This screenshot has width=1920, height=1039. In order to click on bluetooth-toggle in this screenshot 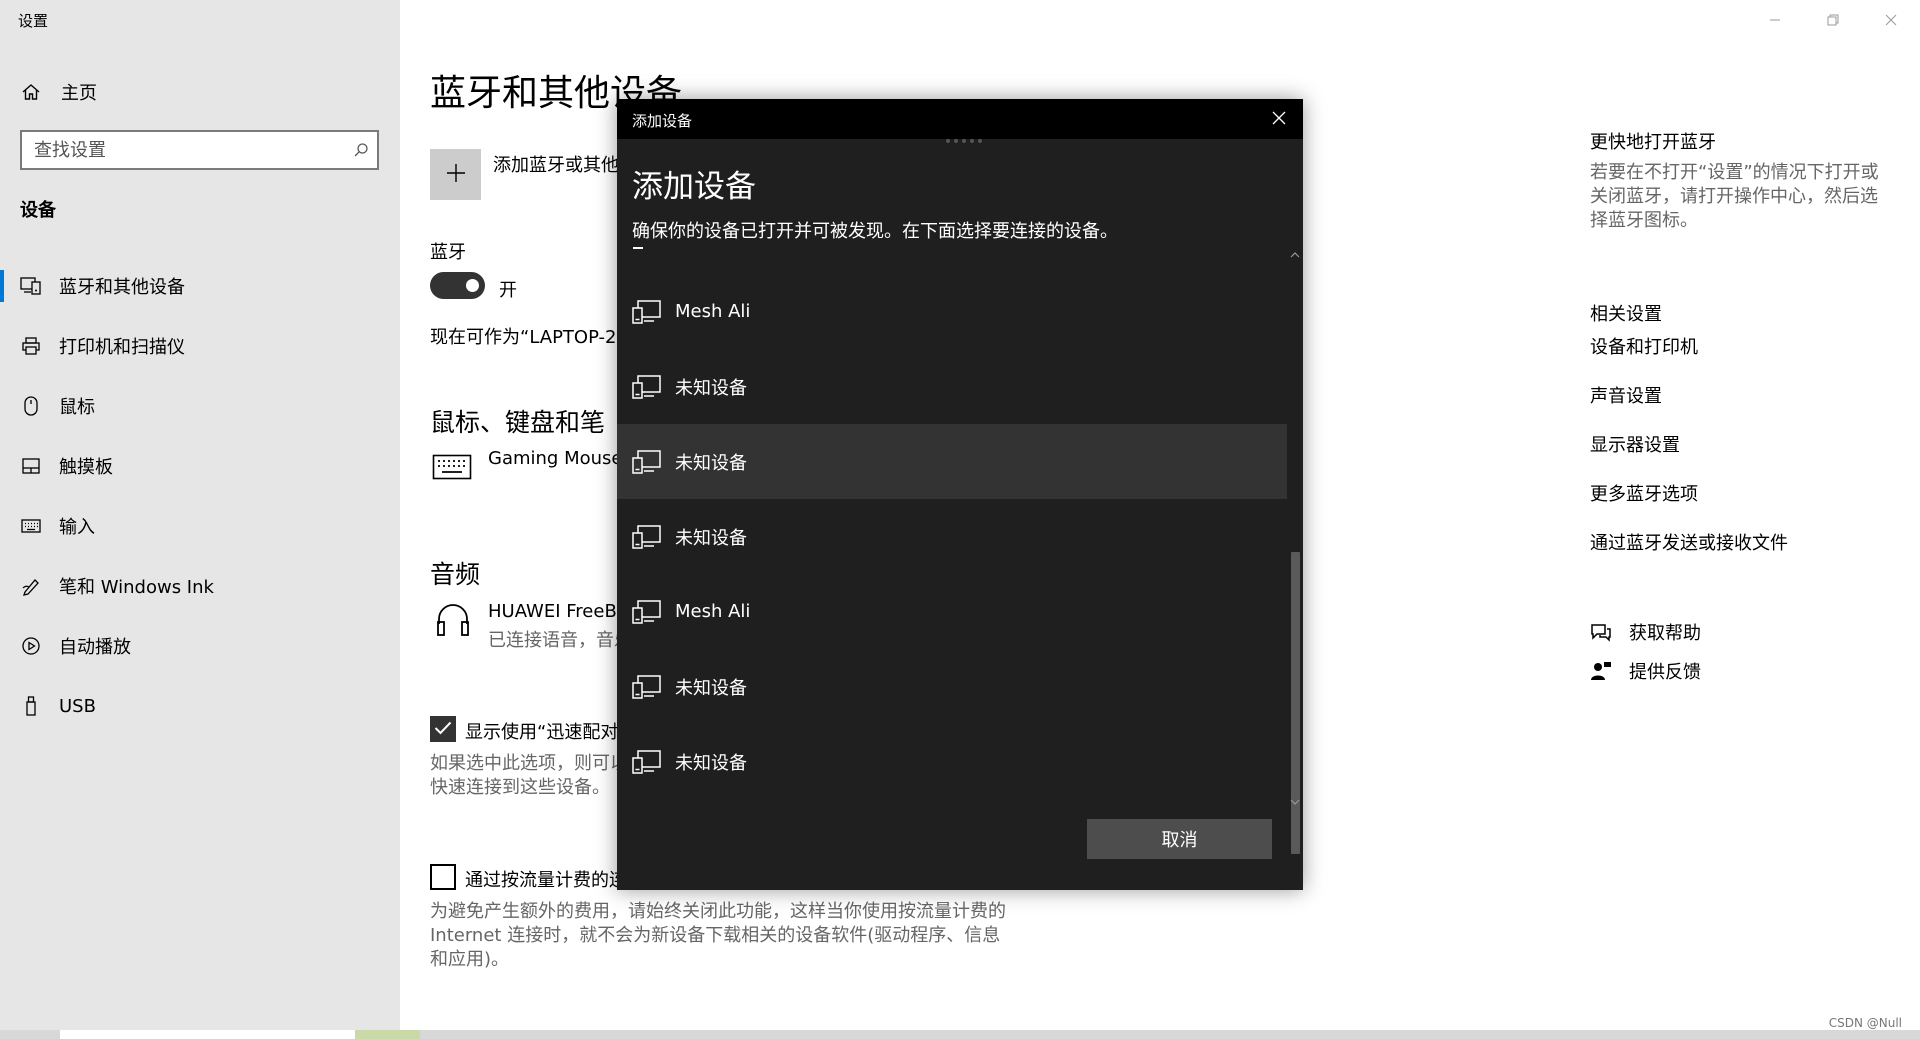, I will do `click(457, 285)`.